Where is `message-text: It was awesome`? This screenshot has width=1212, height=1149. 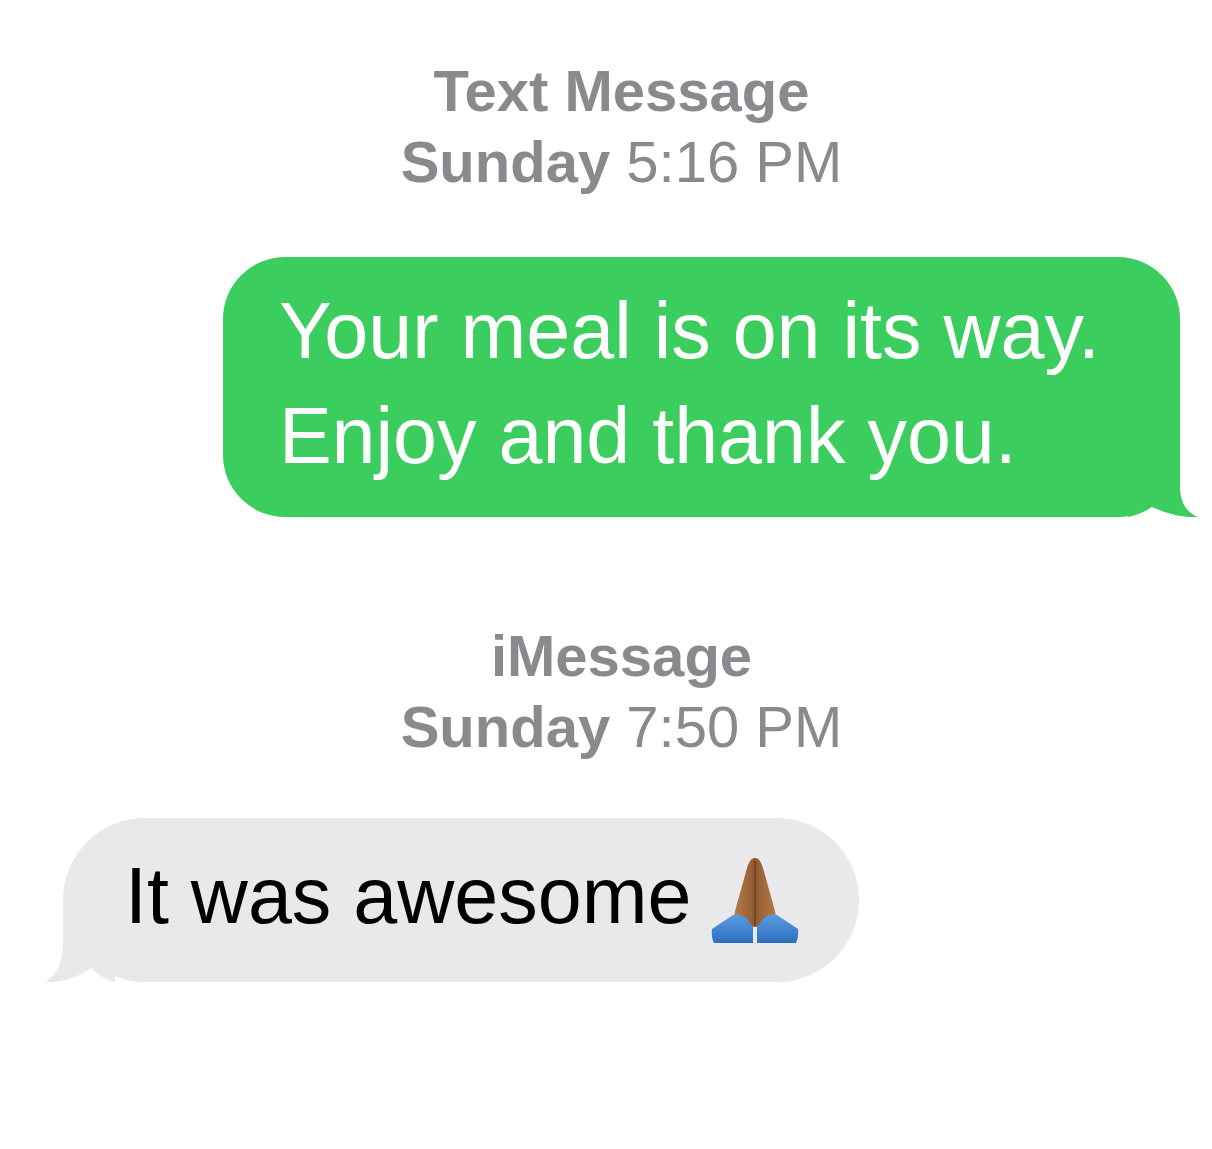
message-text: It was awesome is located at coordinates (408, 896).